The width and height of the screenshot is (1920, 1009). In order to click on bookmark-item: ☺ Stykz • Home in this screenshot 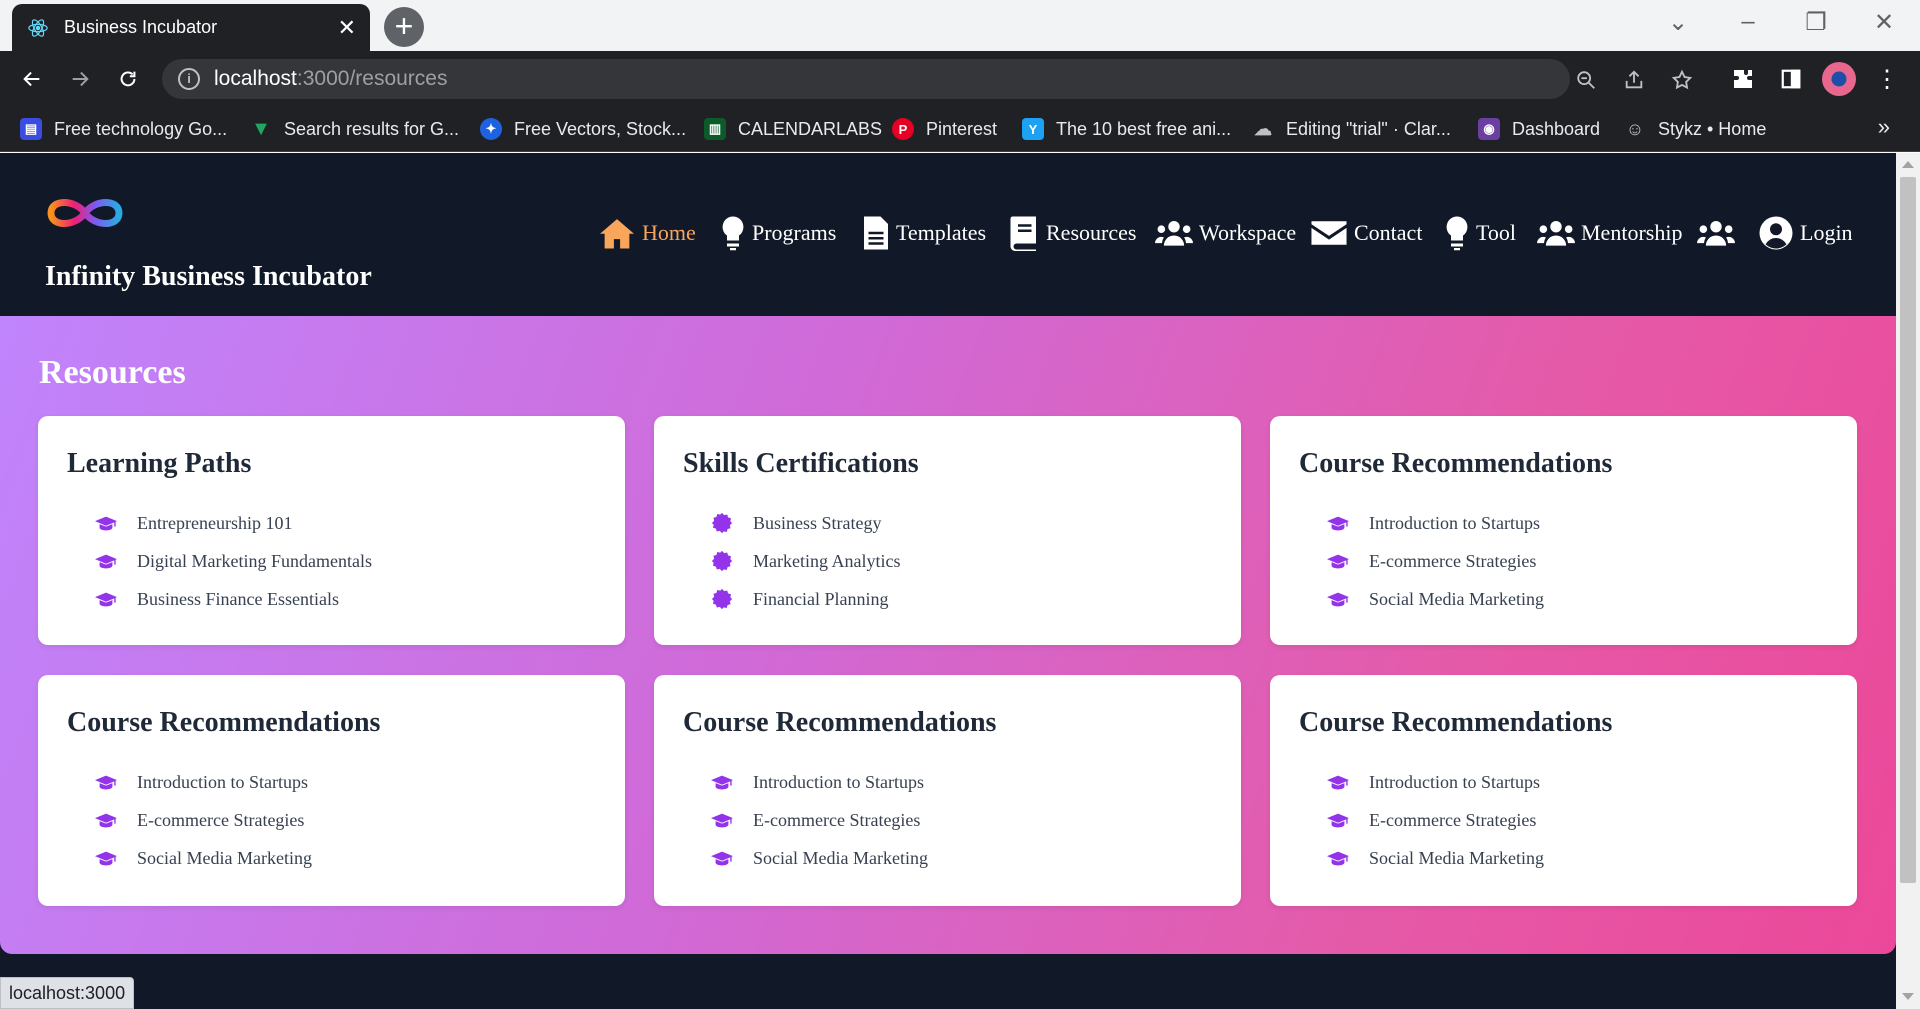, I will do `click(1695, 129)`.